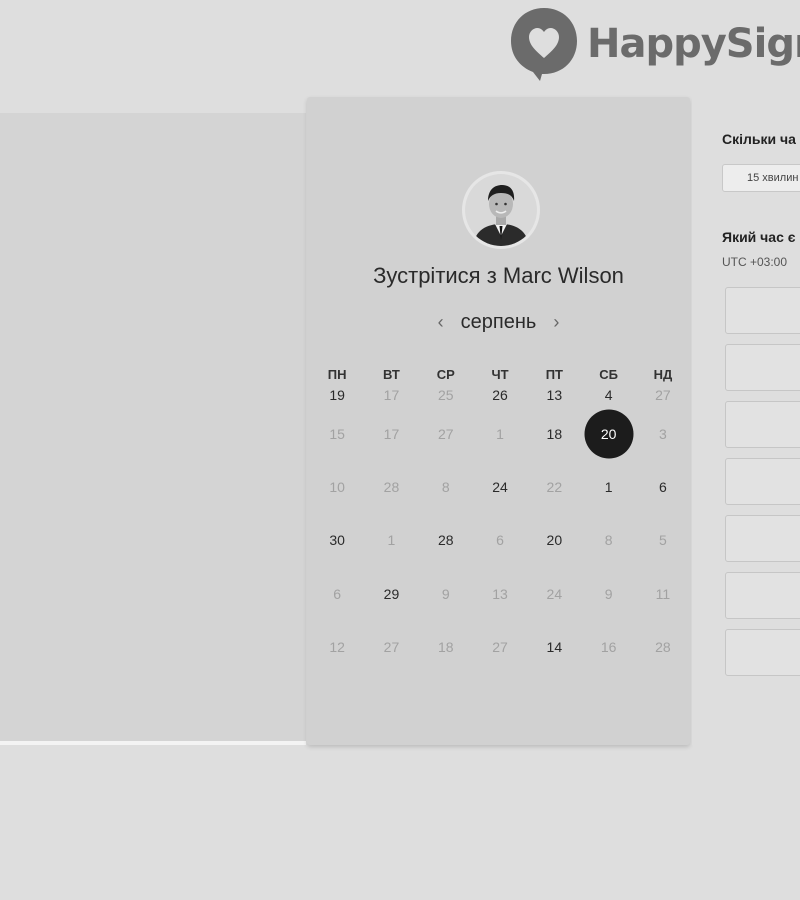  What do you see at coordinates (445, 374) in the screenshot?
I see `weekday-label: СР` at bounding box center [445, 374].